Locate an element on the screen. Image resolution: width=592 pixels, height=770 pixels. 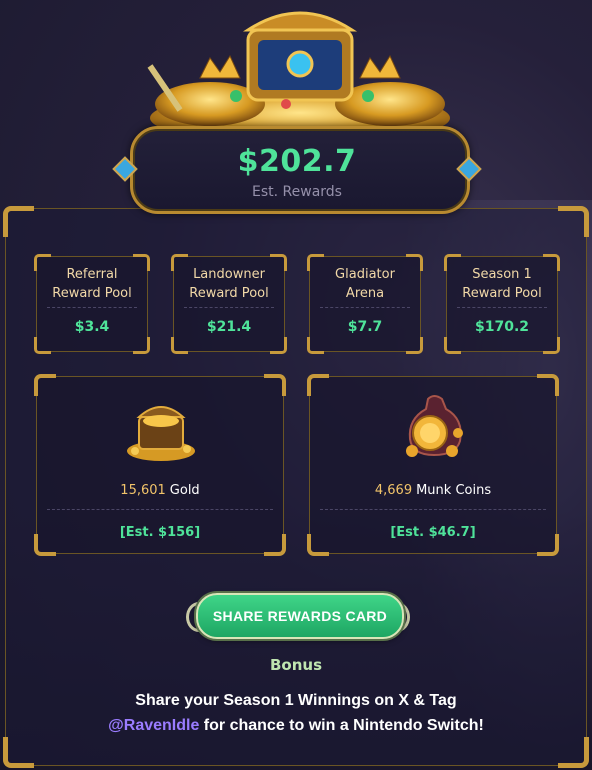
munk-amount: 4,669 is located at coordinates (393, 490).